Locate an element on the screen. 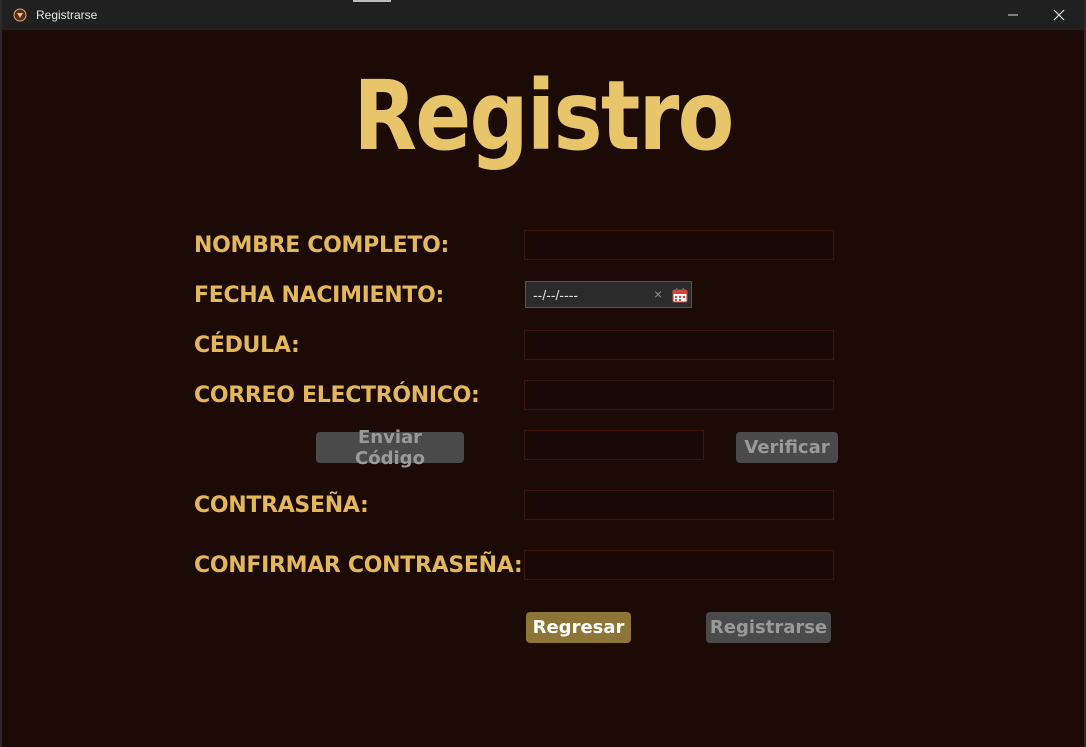 The image size is (1086, 747). birth-date-picker: --/--/---- × is located at coordinates (608, 294).